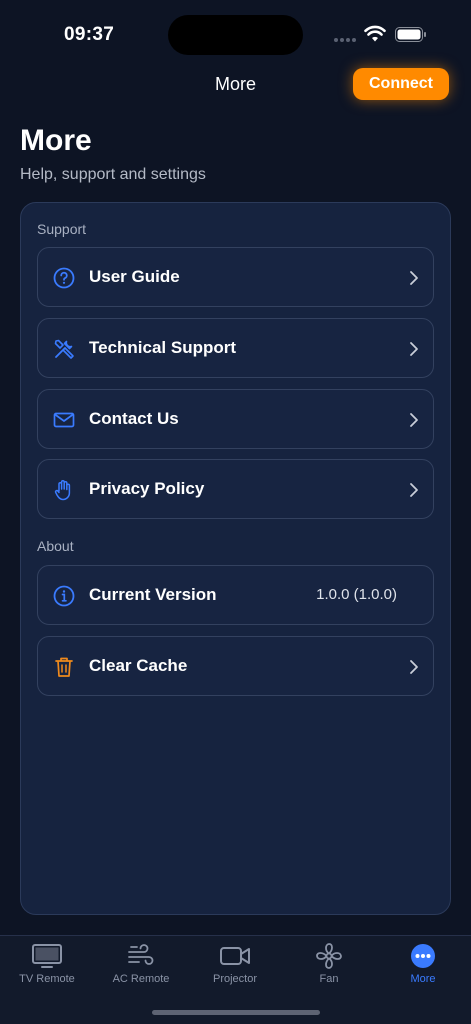 The width and height of the screenshot is (471, 1024). Describe the element at coordinates (141, 979) in the screenshot. I see `tab-label: AC Remote` at that location.